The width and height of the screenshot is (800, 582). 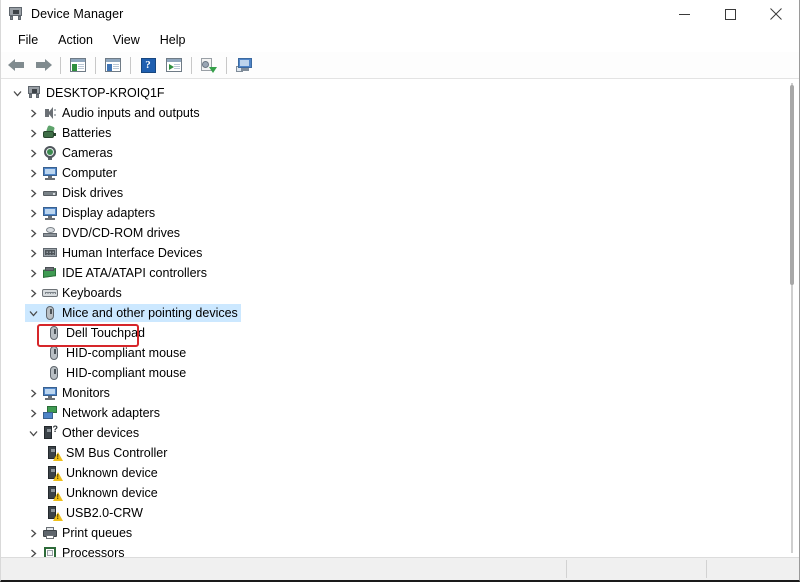 I want to click on tree-item-keyboards: Keyboards, so click(x=400, y=293).